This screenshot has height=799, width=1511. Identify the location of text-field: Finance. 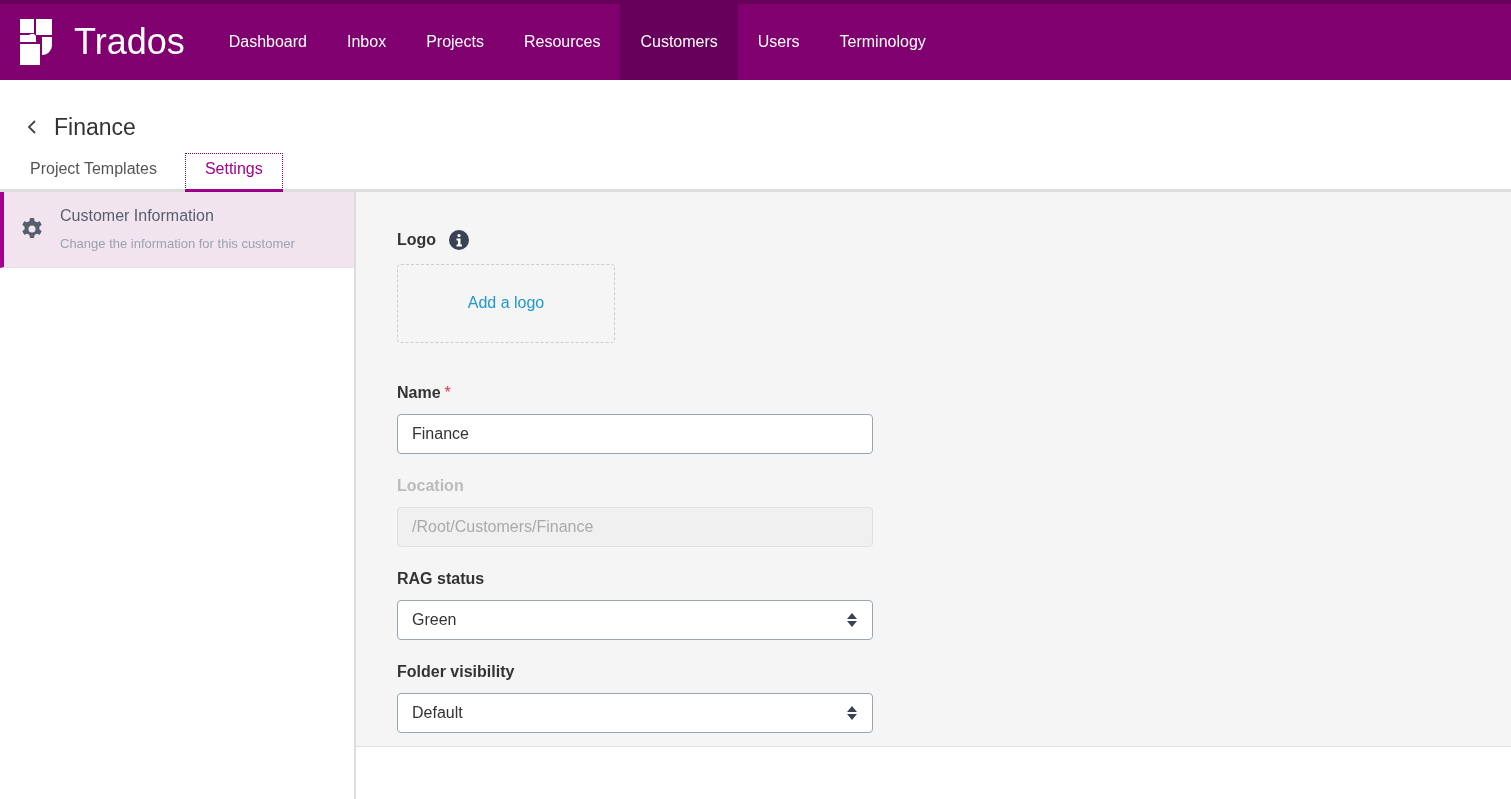
(635, 433).